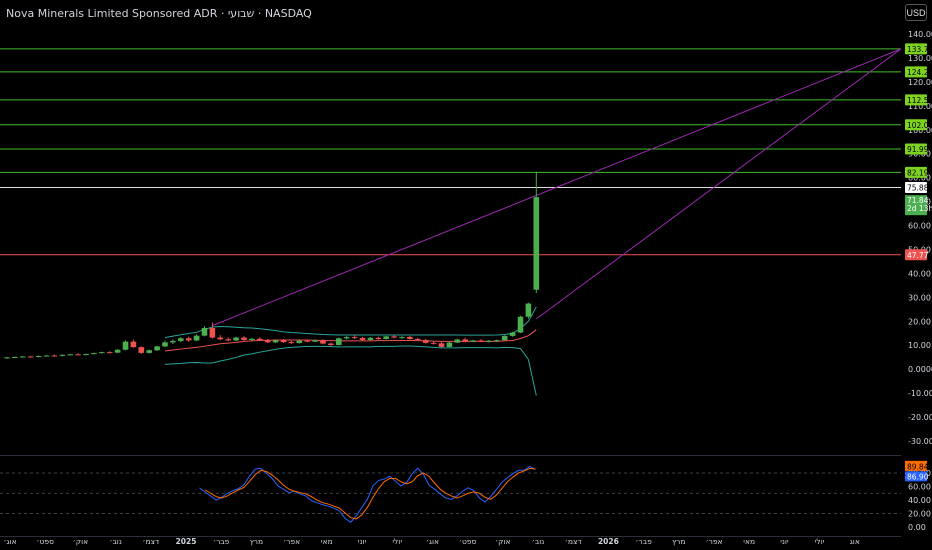 The height and width of the screenshot is (550, 932). What do you see at coordinates (919, 273) in the screenshot?
I see `price-tick-label: 40.00` at bounding box center [919, 273].